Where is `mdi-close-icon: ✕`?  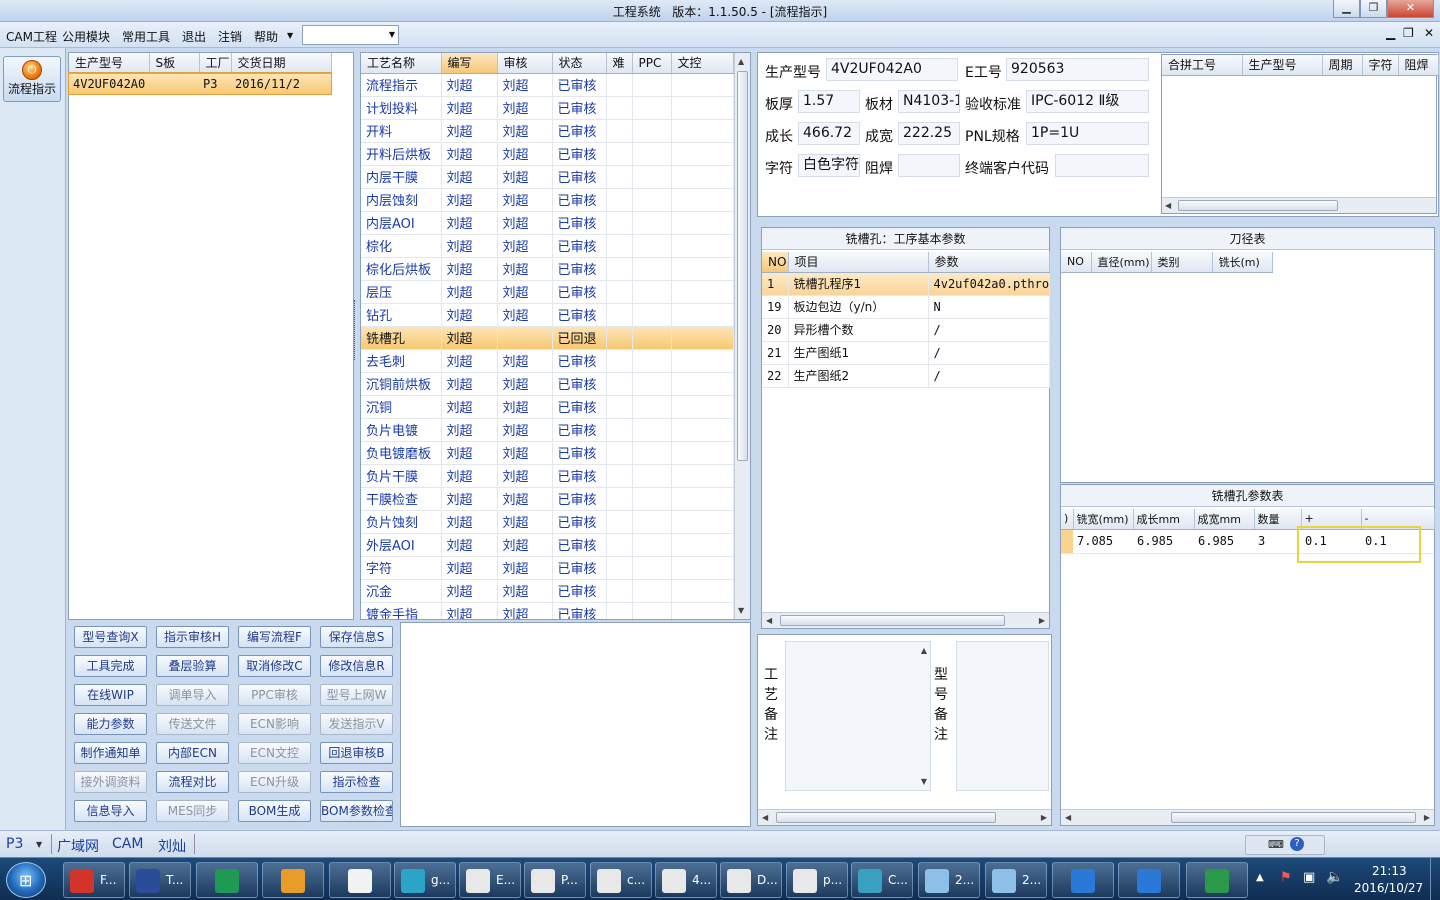
mdi-close-icon: ✕ is located at coordinates (1429, 33).